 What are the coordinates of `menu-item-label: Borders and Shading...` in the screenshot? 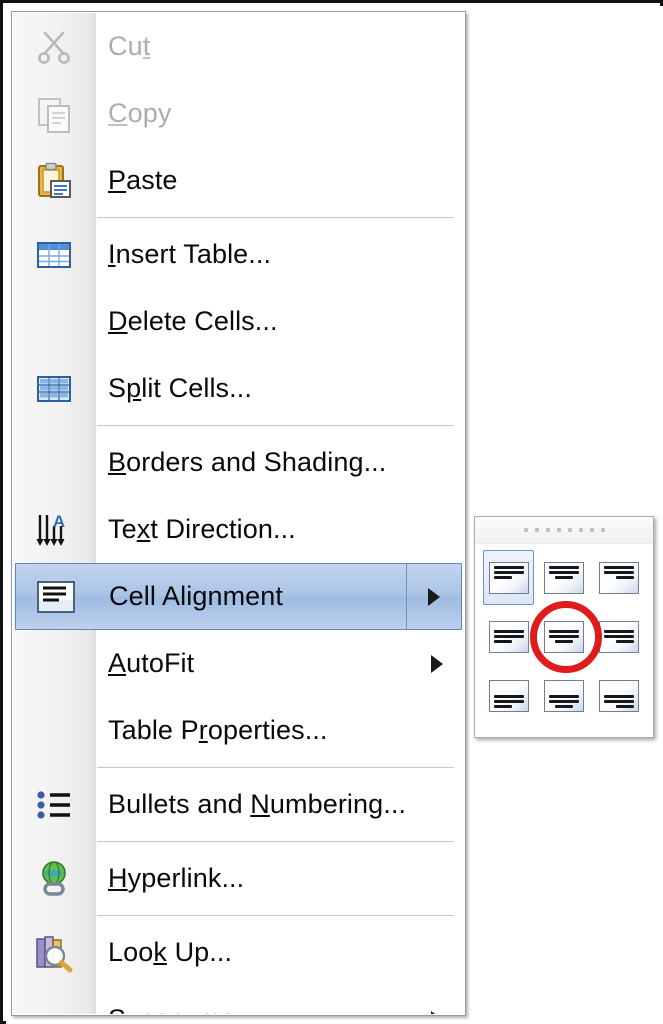 It's located at (247, 462).